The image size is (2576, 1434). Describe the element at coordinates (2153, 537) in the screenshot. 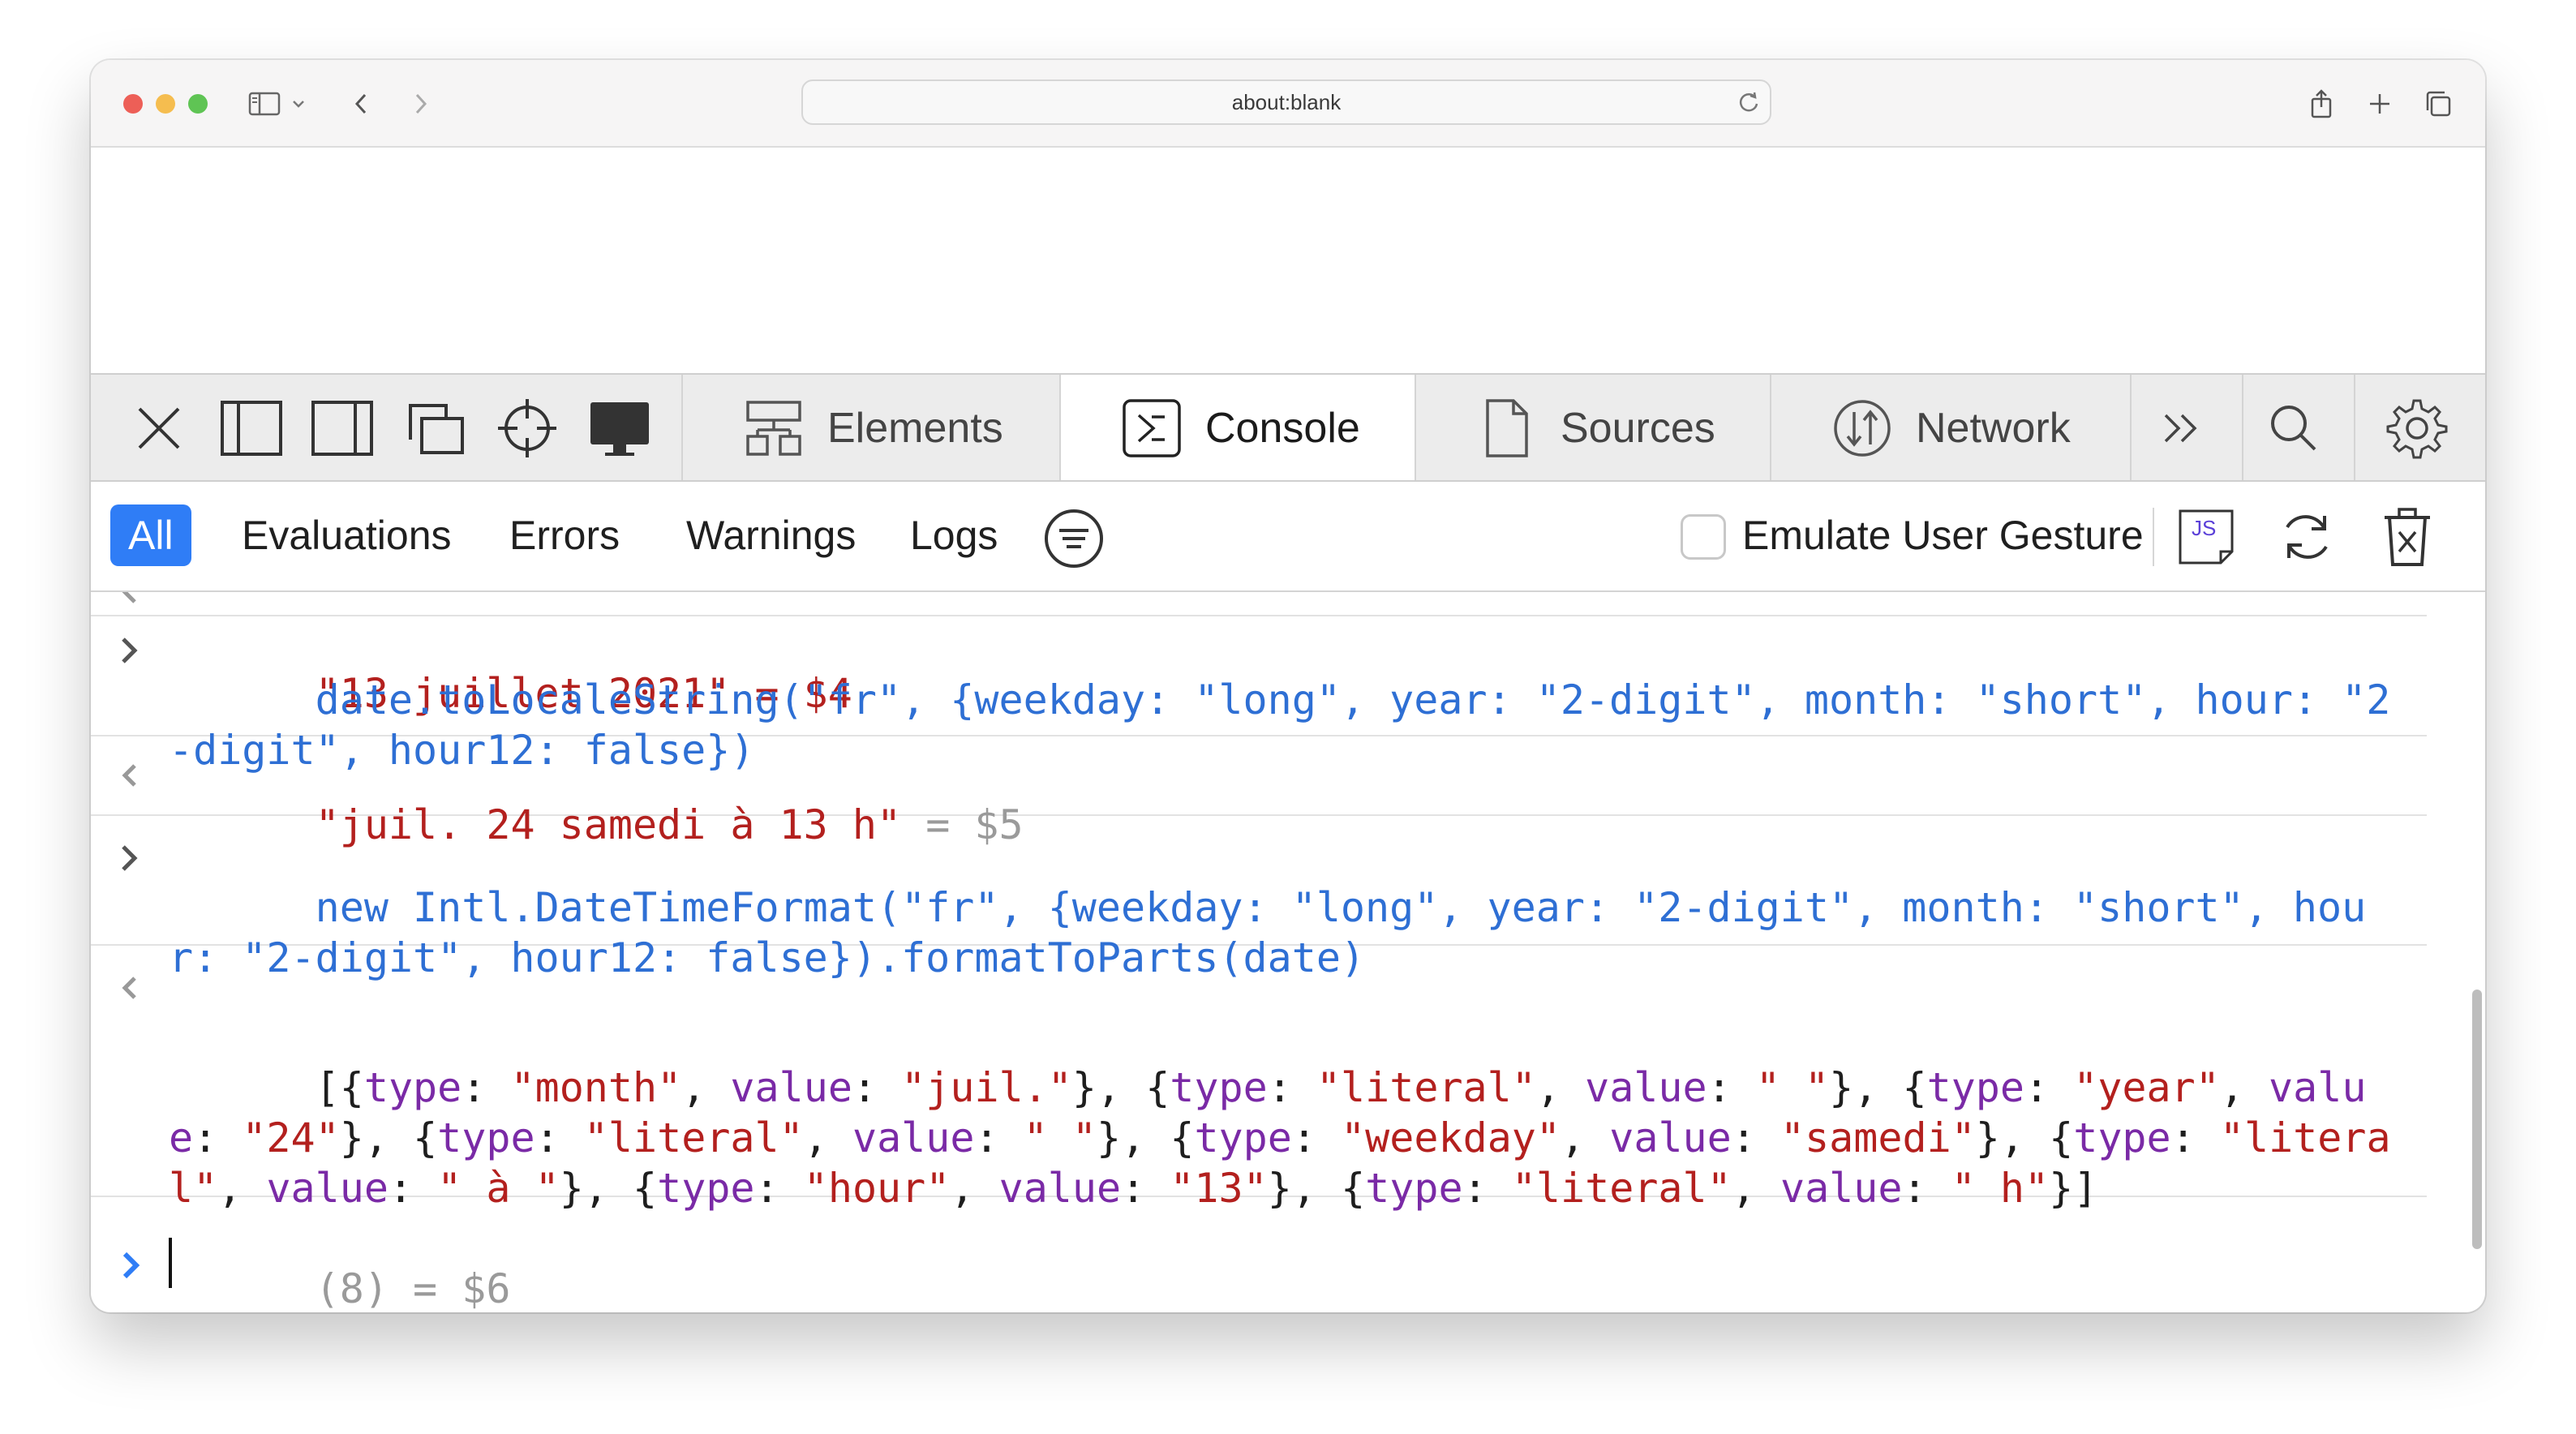

I see `divider` at that location.